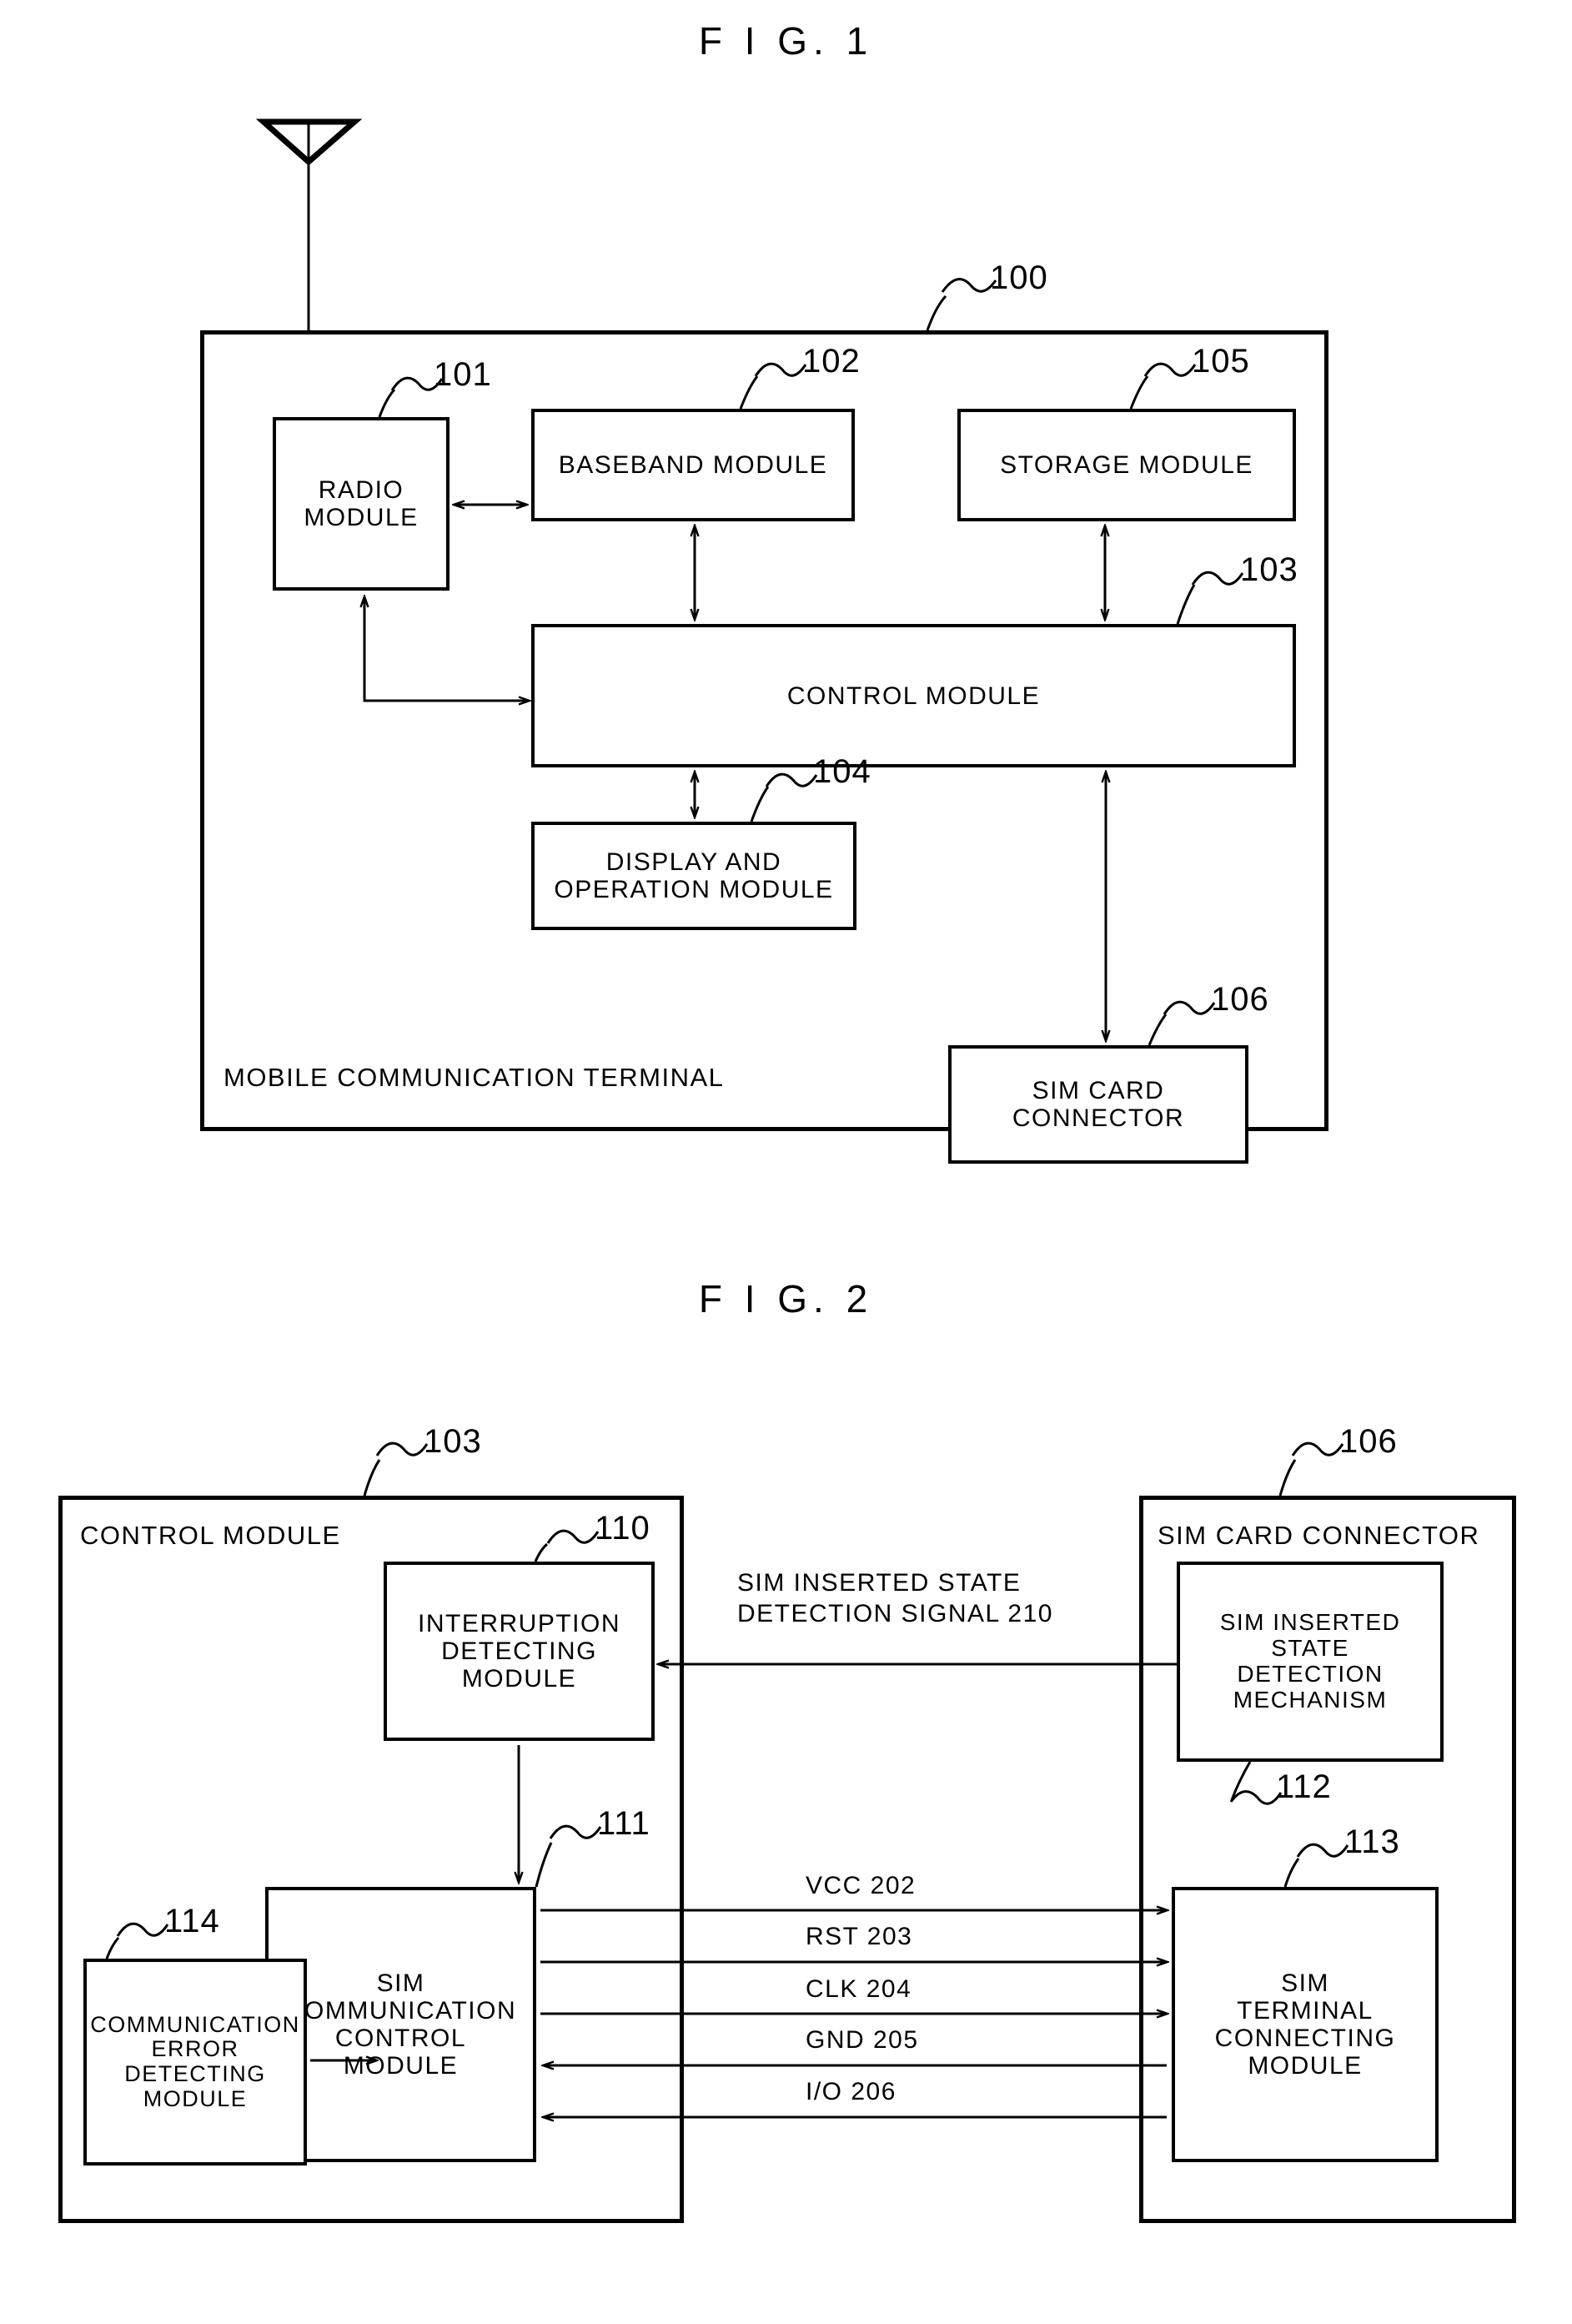 Image resolution: width=1572 pixels, height=2324 pixels. I want to click on ref-114: 114, so click(192, 1921).